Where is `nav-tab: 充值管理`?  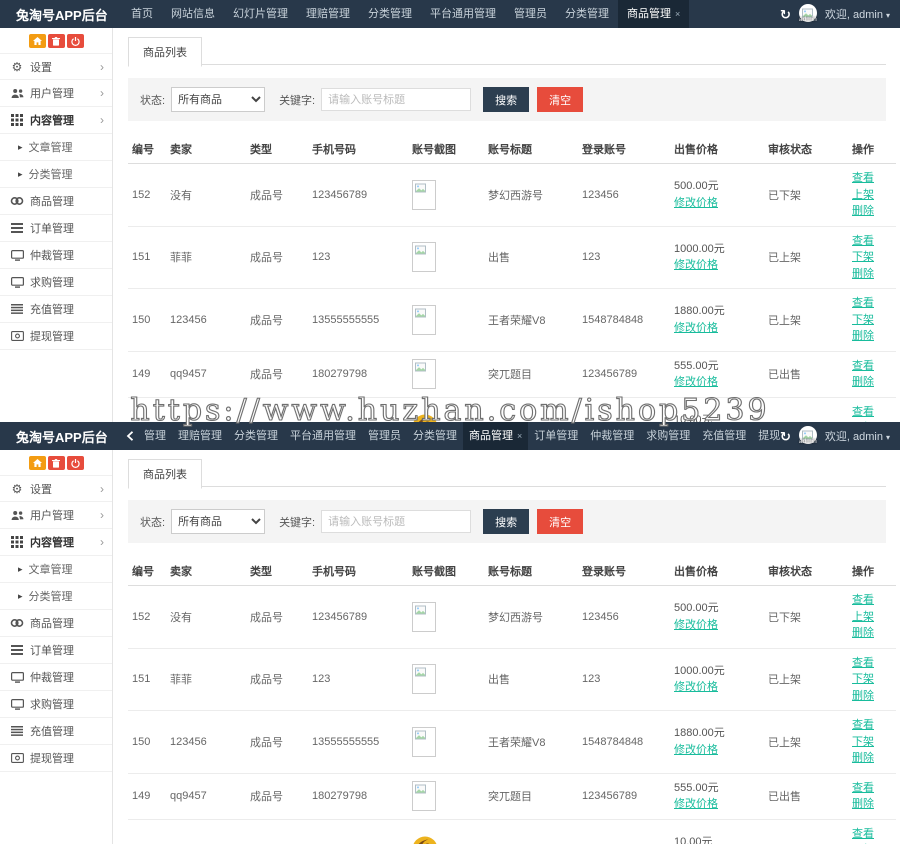
nav-tab: 充值管理 is located at coordinates (724, 436).